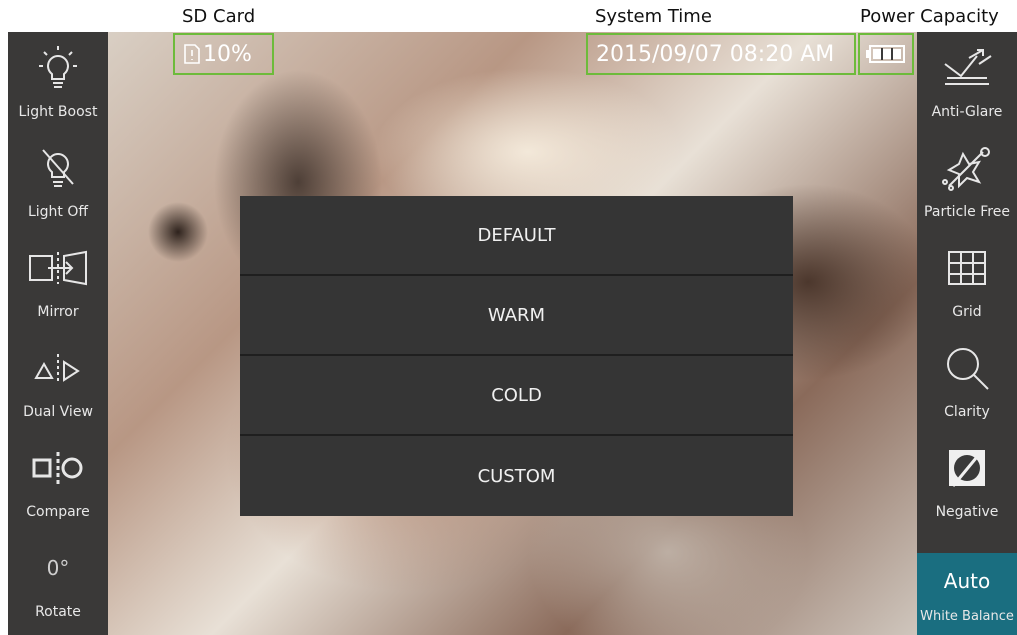 This screenshot has width=1017, height=635. I want to click on mirror-icon, so click(58, 268).